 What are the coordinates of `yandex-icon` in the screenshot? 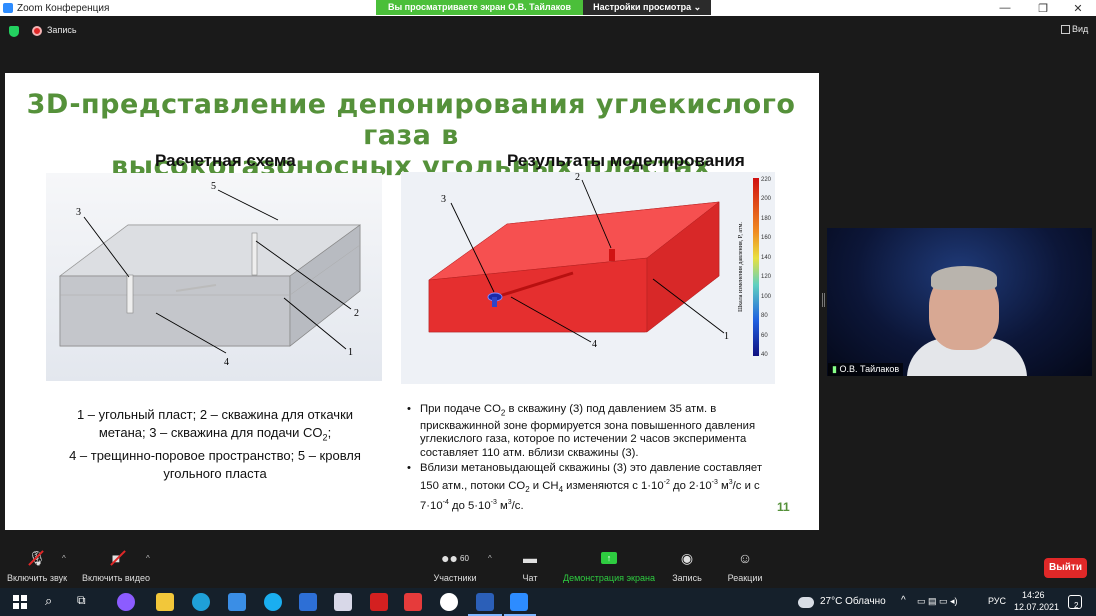 It's located at (413, 602).